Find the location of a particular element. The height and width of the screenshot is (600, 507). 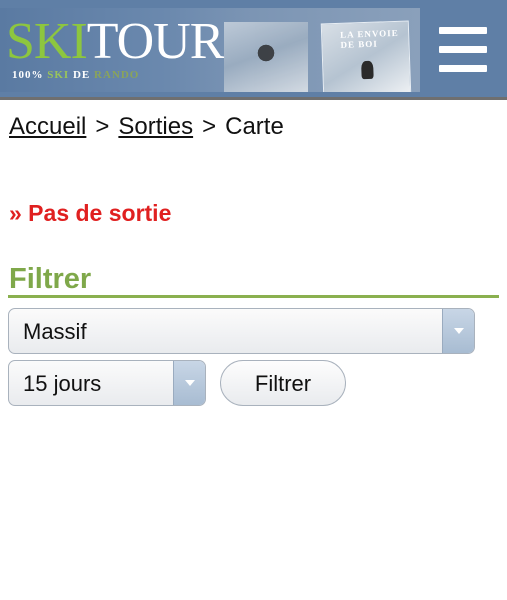

site-logo: SKITOUR is located at coordinates (115, 41).